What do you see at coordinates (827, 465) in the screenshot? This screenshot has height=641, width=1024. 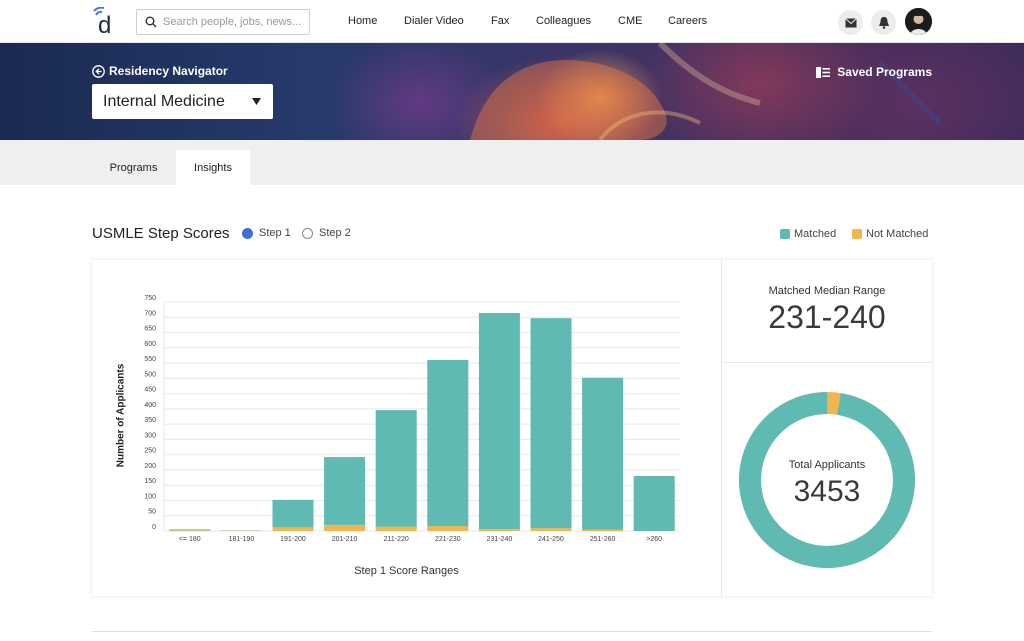 I see `total-applicants-label: Total Applicants` at bounding box center [827, 465].